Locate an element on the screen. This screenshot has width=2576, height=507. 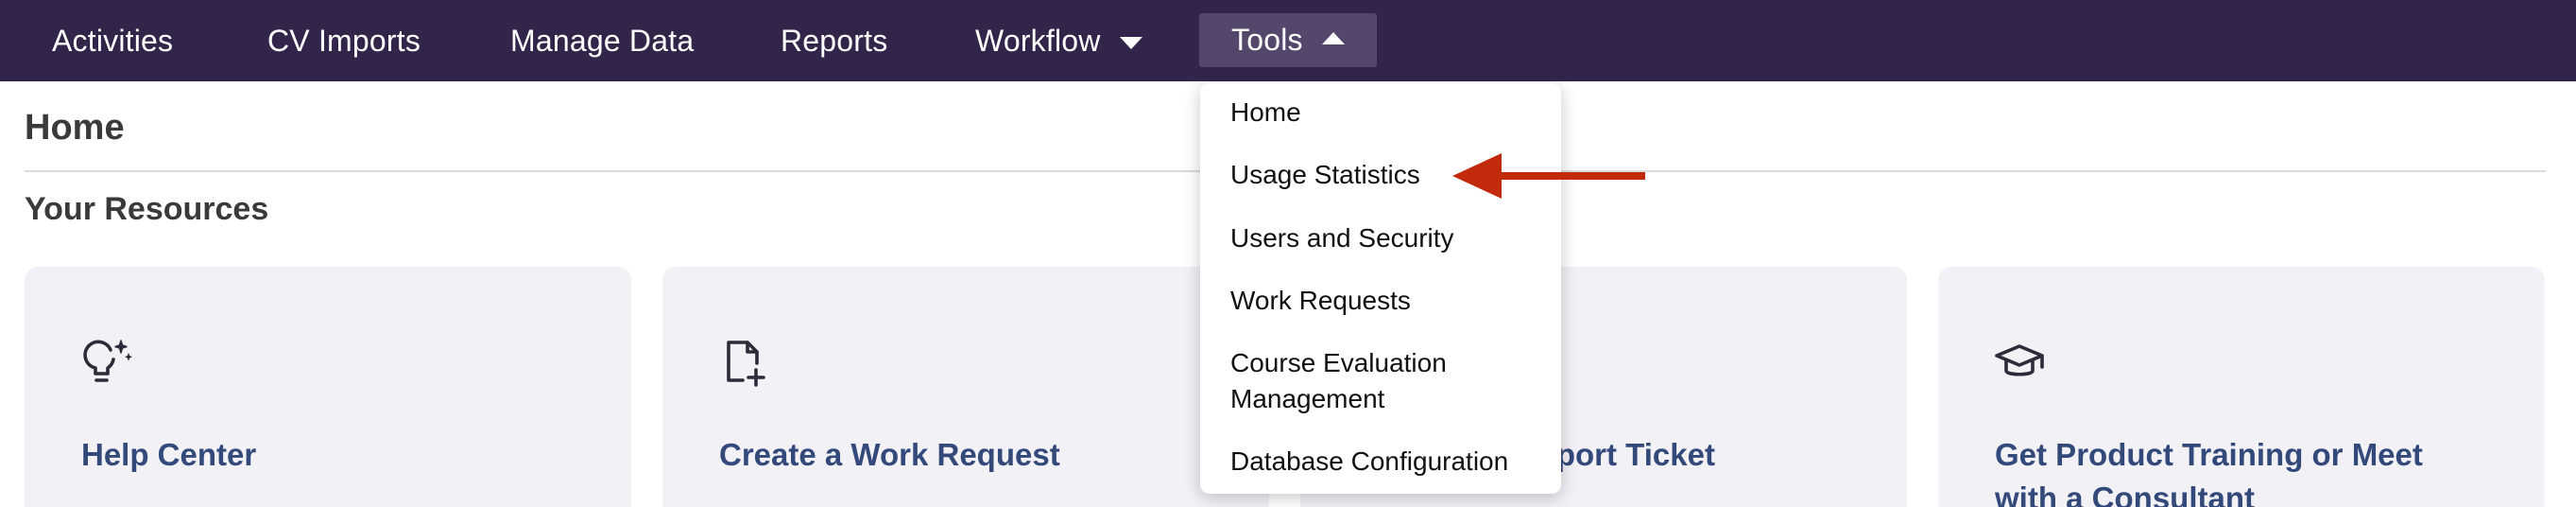
menu-item-label: Usage Statistics is located at coordinates (1325, 174).